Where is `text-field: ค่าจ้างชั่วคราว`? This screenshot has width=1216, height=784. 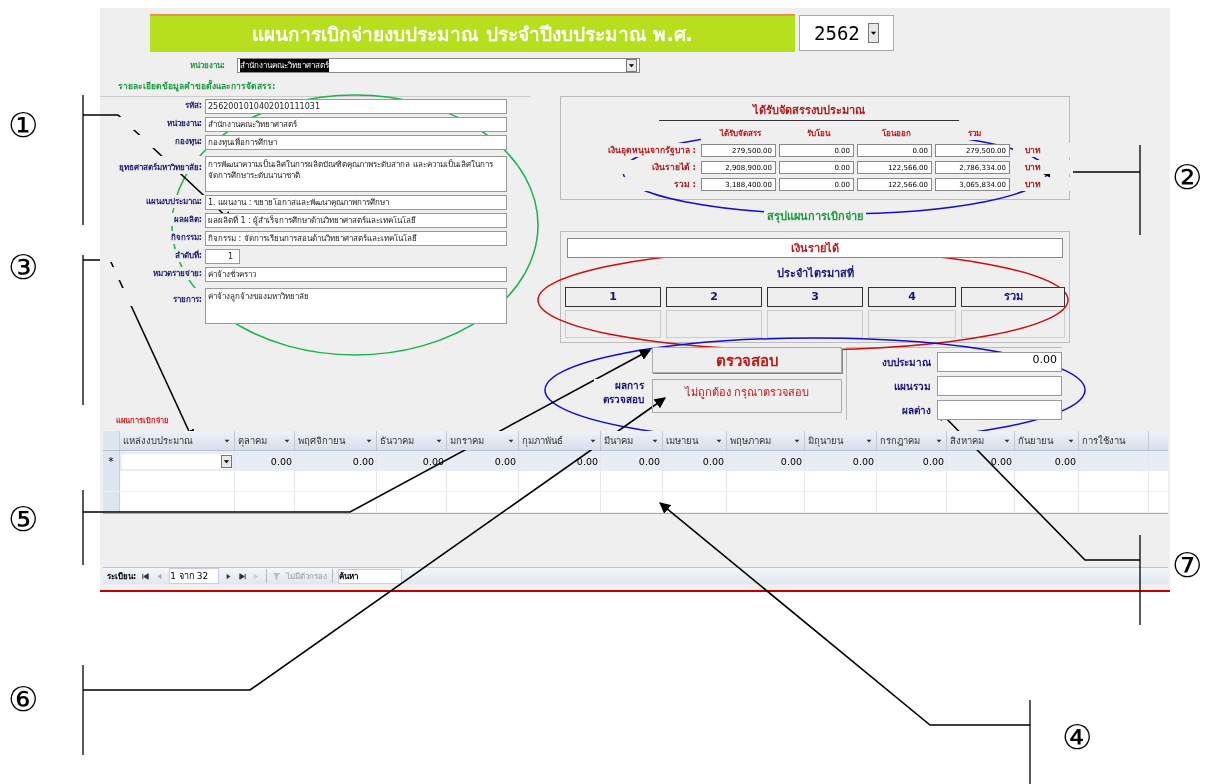
text-field: ค่าจ้างชั่วคราว is located at coordinates (356, 274).